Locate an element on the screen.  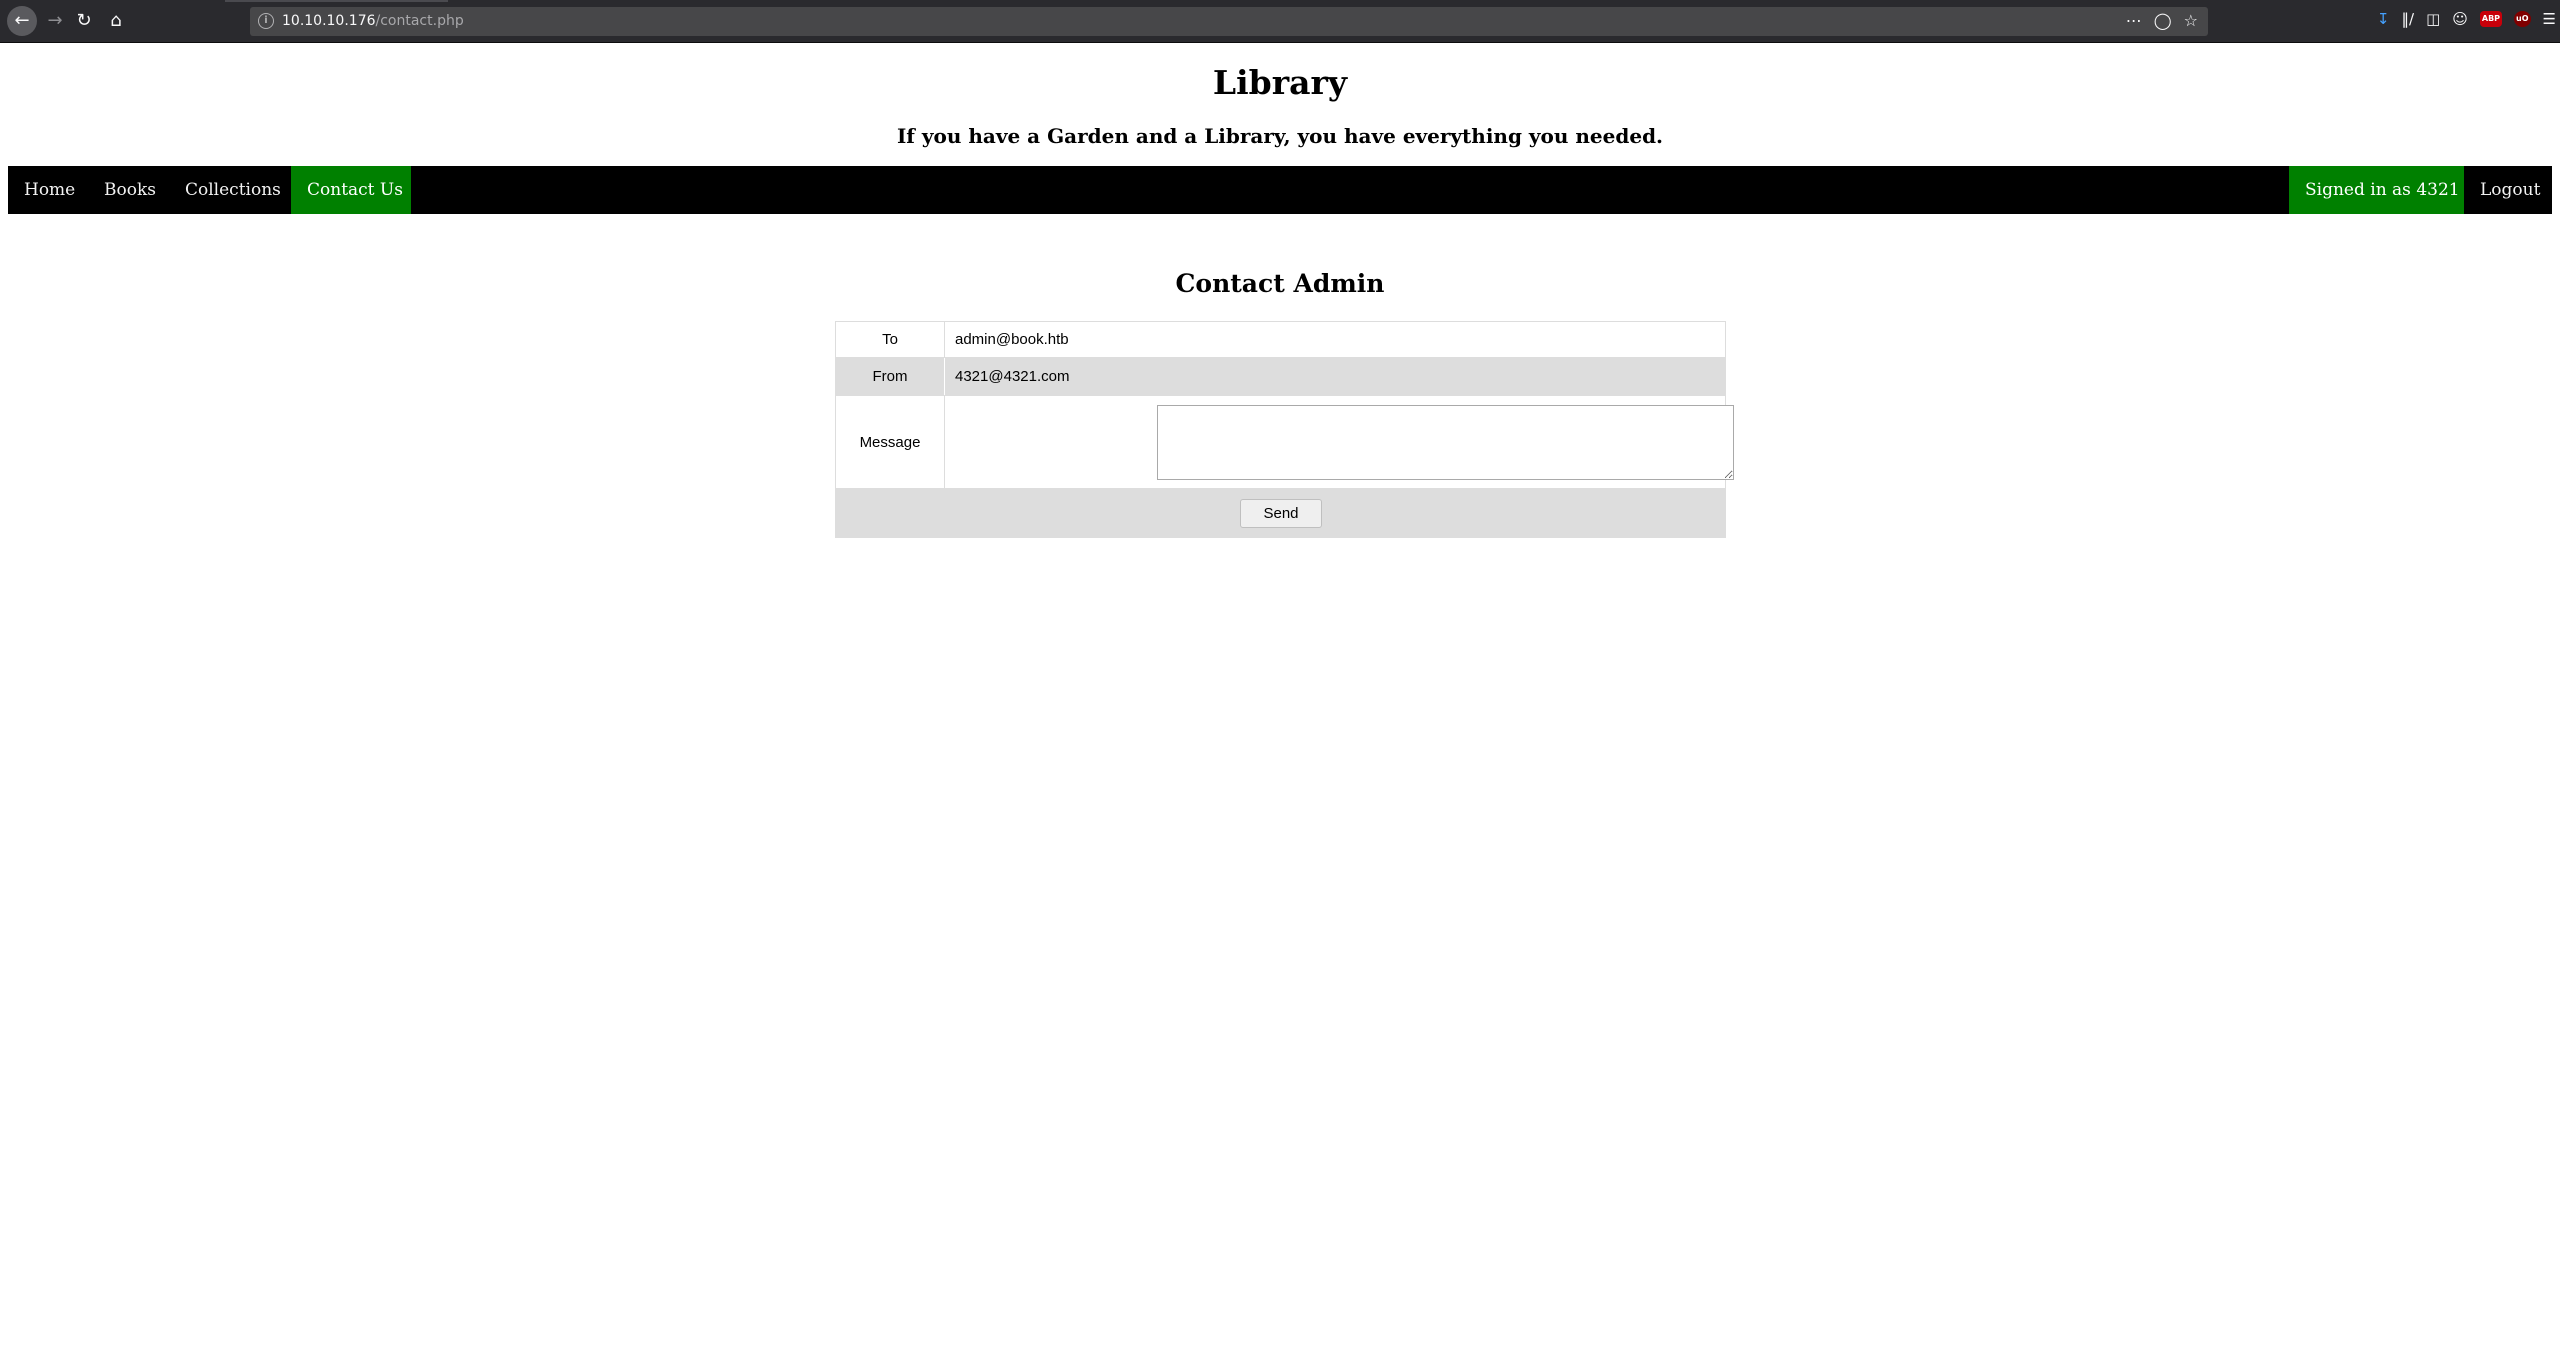
nav-contact-link: Contact Us is located at coordinates (351, 190).